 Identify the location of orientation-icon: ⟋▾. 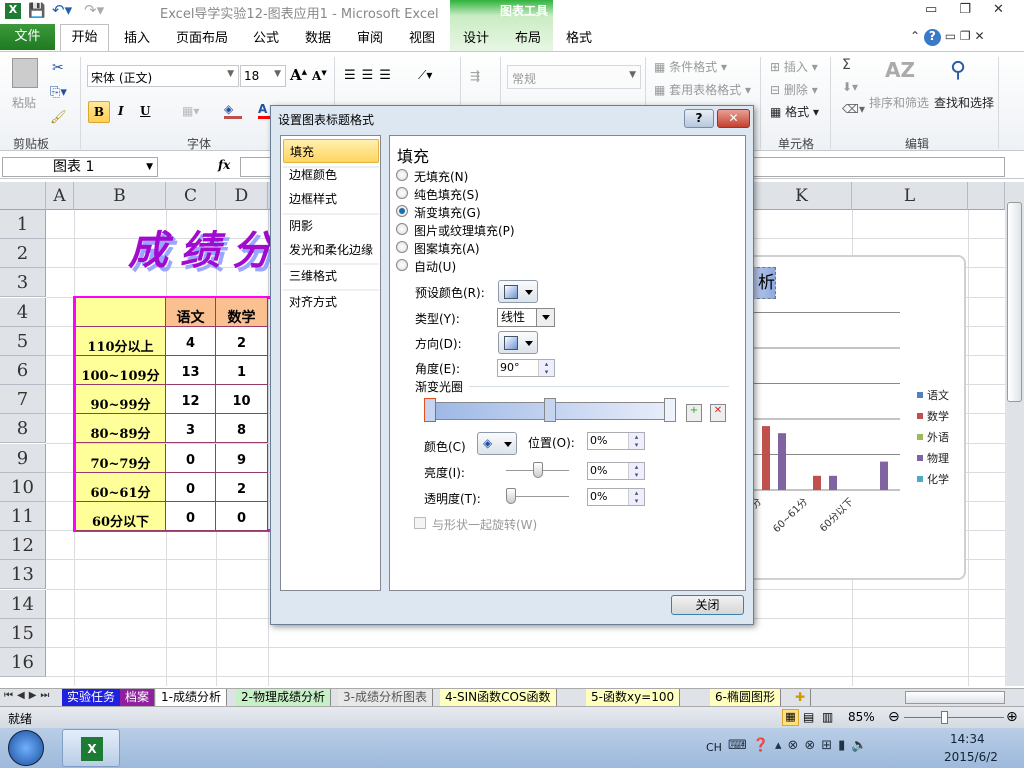
(425, 75).